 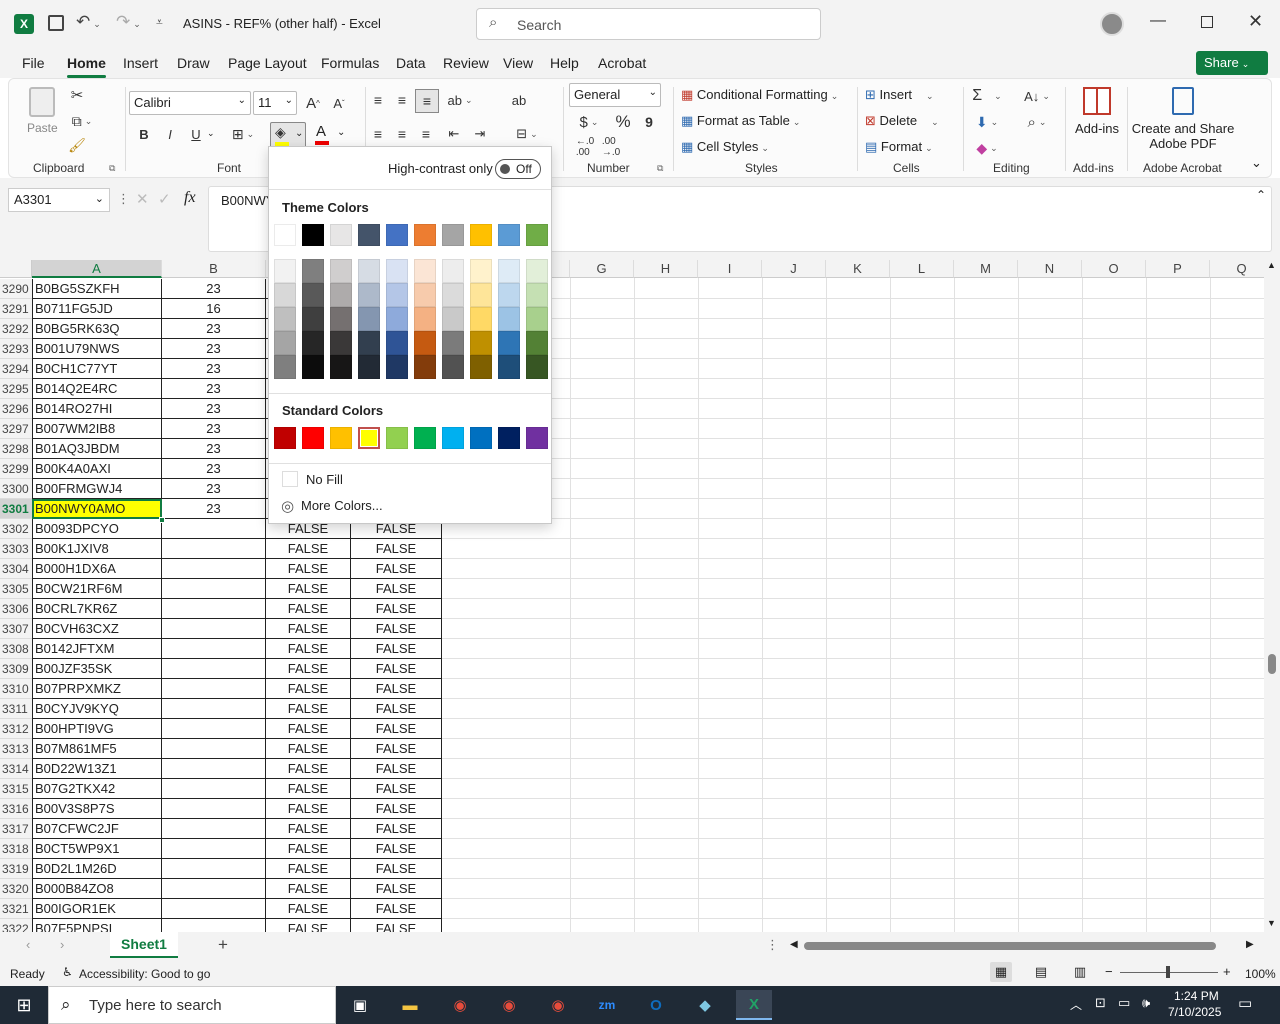 What do you see at coordinates (97, 289) in the screenshot?
I see `cell-a: B0BG5SZKFH` at bounding box center [97, 289].